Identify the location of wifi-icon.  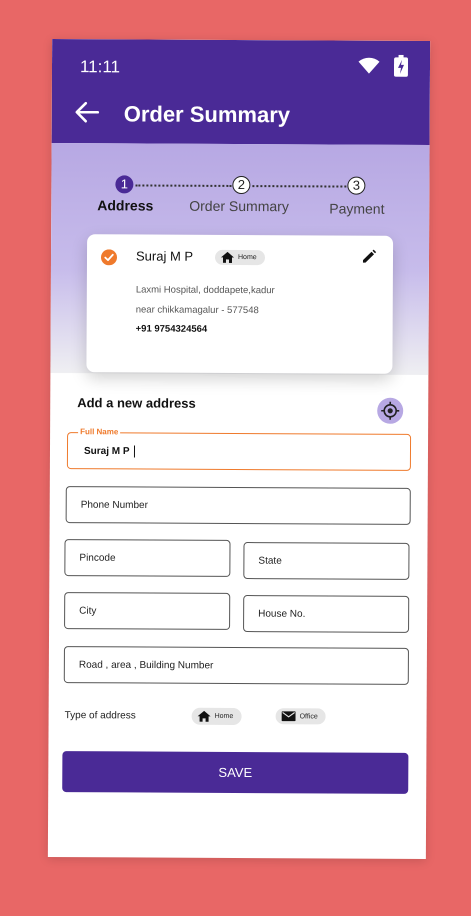
(369, 65).